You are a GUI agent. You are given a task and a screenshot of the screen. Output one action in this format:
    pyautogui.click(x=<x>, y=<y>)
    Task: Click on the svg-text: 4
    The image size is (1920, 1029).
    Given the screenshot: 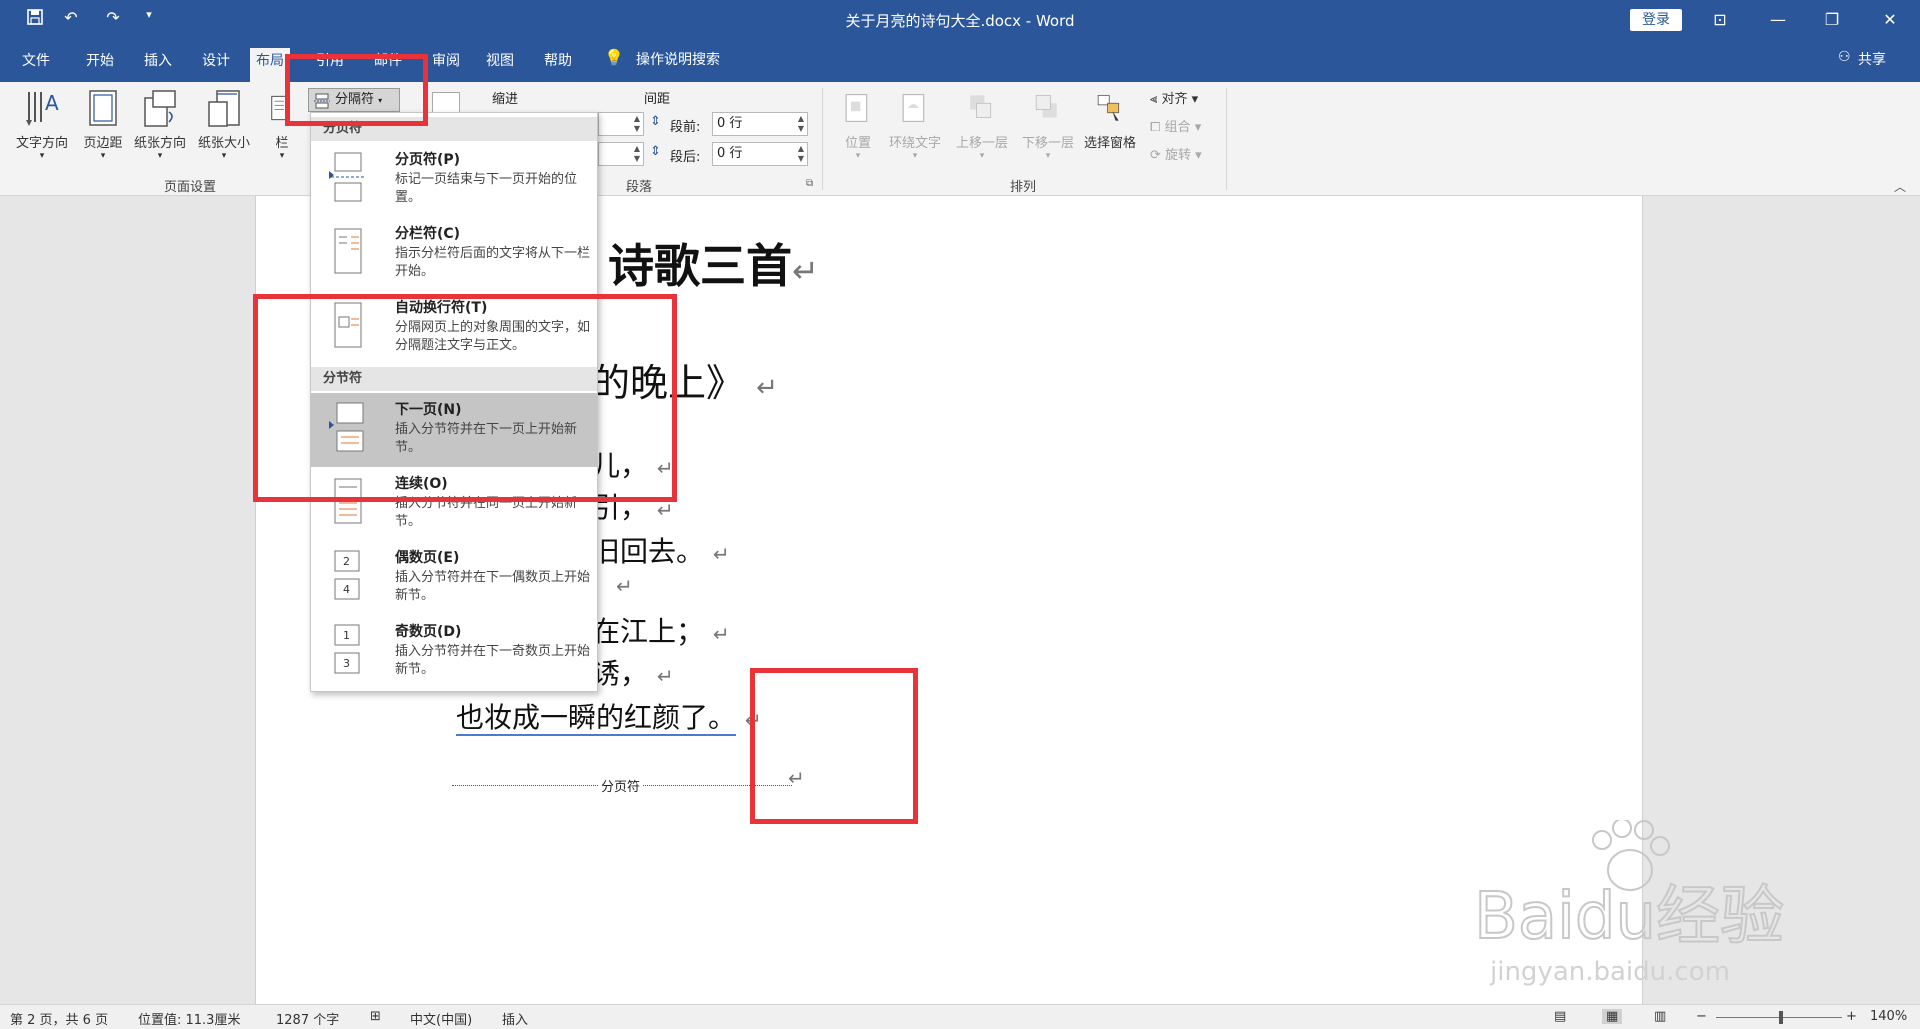 What is the action you would take?
    pyautogui.click(x=346, y=589)
    